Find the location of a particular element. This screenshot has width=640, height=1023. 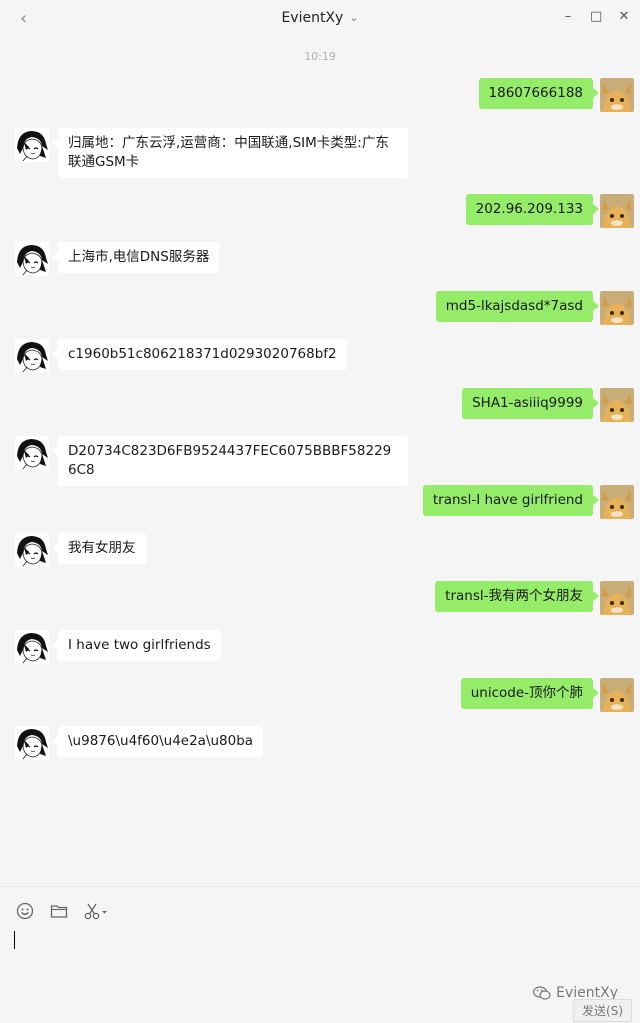

chevron-down-icon: ⌄ is located at coordinates (353, 17).